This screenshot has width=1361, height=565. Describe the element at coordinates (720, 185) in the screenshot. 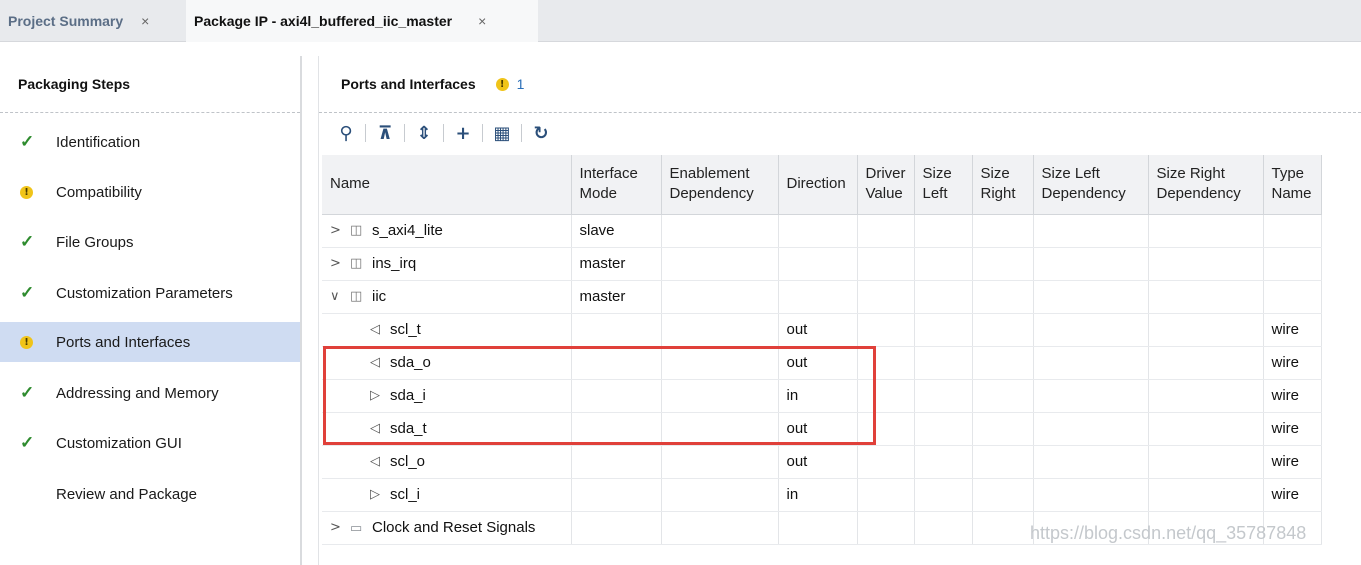

I see `column-header-enablement-dependency: Enablement Dependency` at that location.